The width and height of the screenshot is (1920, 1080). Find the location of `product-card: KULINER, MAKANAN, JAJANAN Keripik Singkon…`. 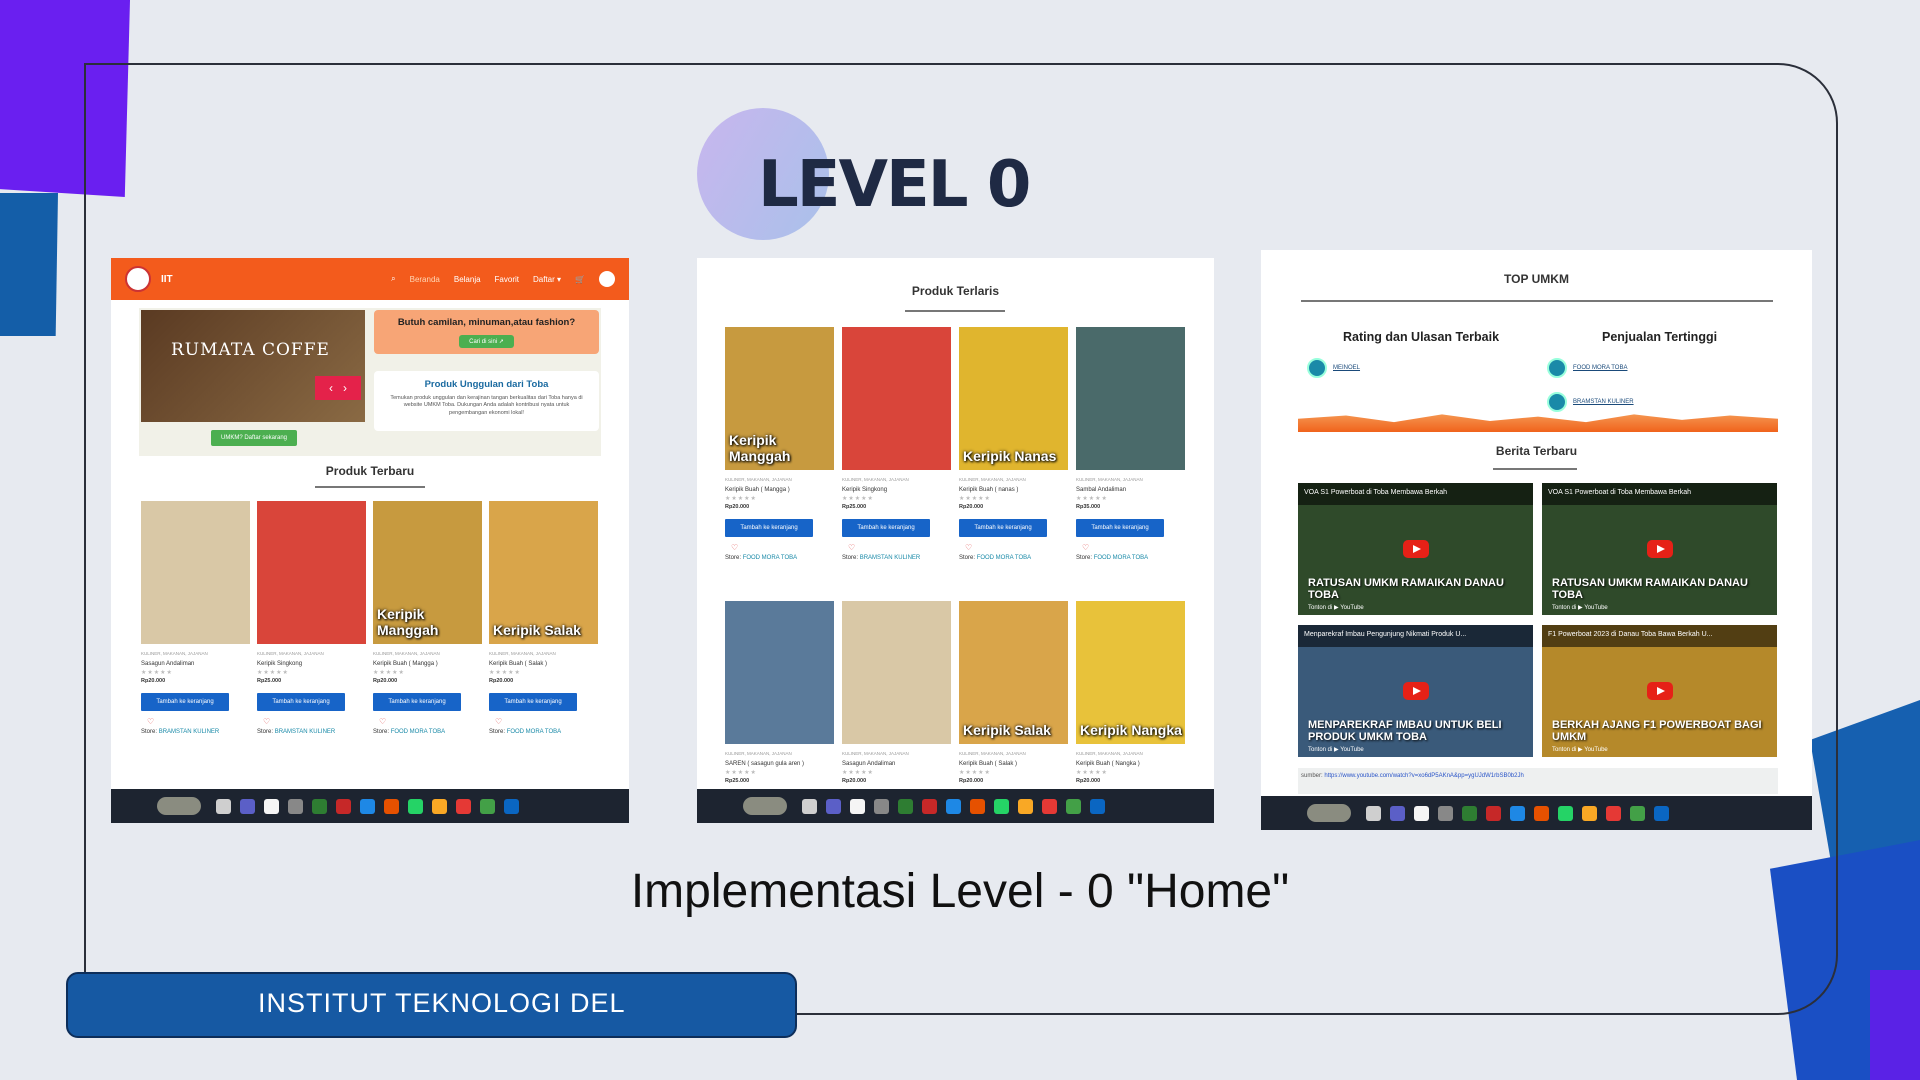

product-card: KULINER, MAKANAN, JAJANAN Keripik Singkon… is located at coordinates (896, 444).